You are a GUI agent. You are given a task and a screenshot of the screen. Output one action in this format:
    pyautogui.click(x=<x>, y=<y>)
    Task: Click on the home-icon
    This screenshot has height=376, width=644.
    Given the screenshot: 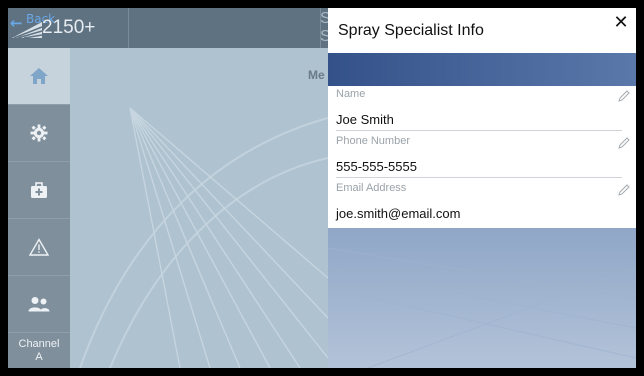 What is the action you would take?
    pyautogui.click(x=39, y=76)
    